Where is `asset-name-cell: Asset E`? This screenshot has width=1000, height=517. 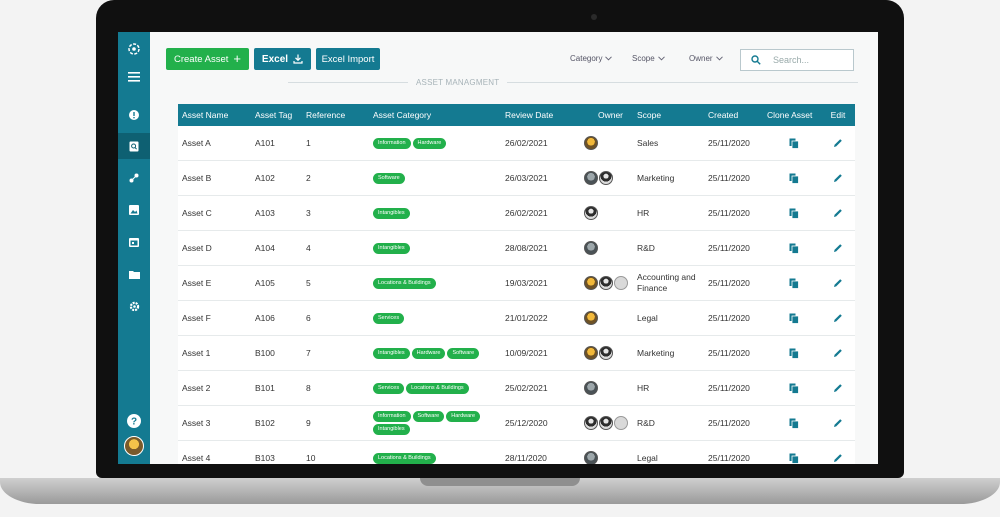
asset-name-cell: Asset E is located at coordinates (216, 283).